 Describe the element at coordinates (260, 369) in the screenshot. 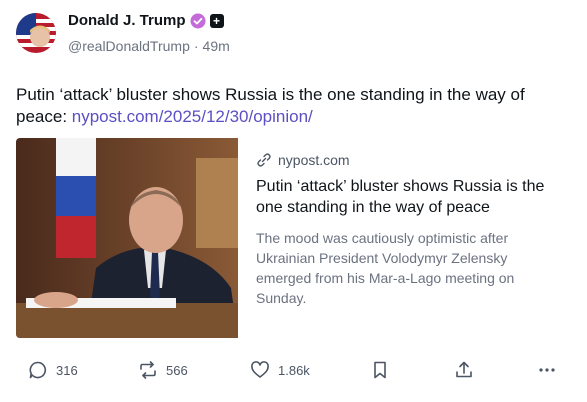

I see `heart-icon` at that location.